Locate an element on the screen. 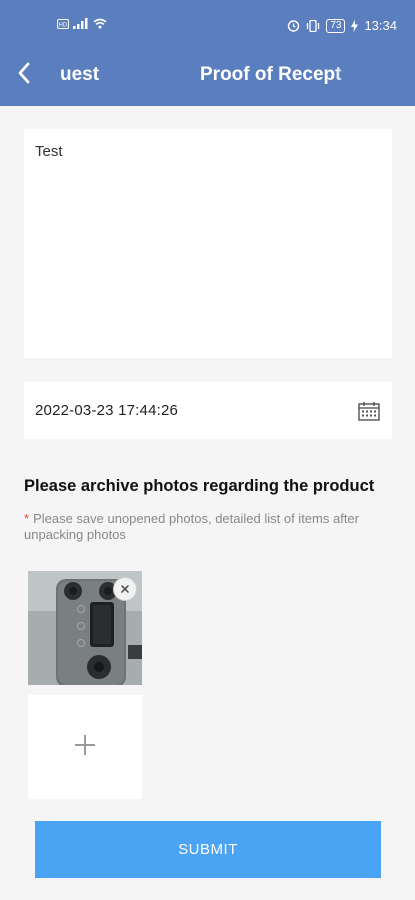 The height and width of the screenshot is (900, 415). remove-photo-button is located at coordinates (125, 589).